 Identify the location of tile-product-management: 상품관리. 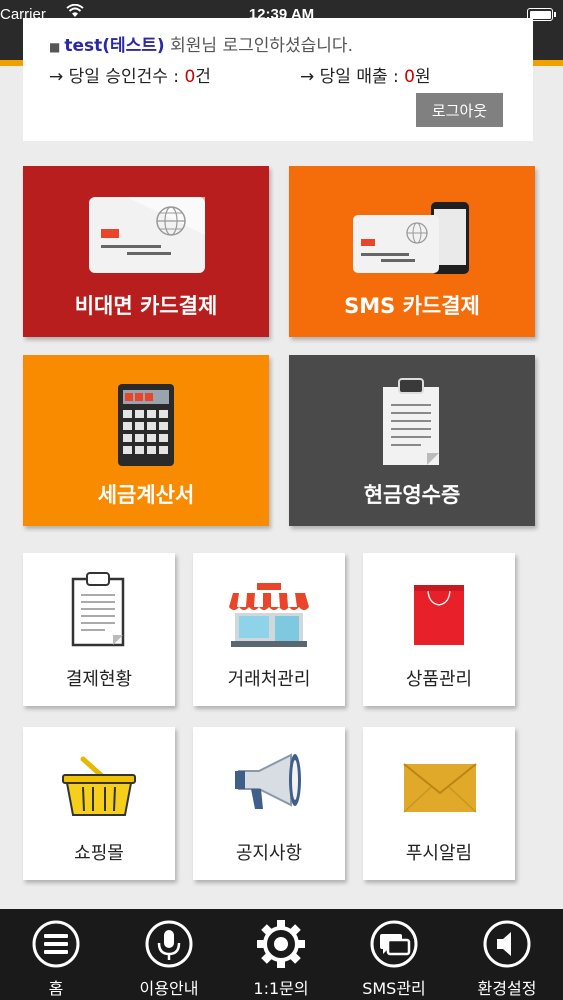
(439, 629).